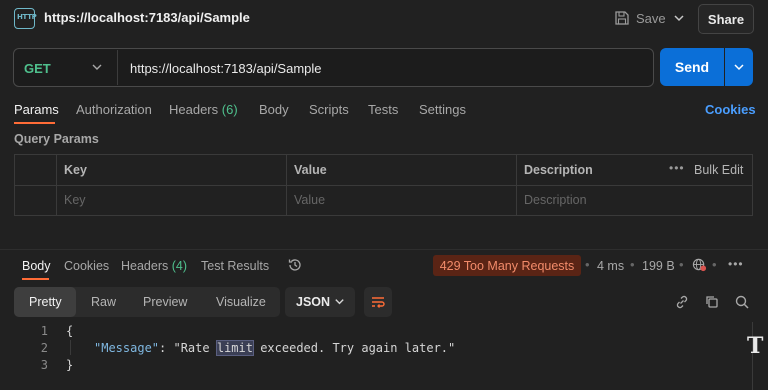 Image resolution: width=768 pixels, height=390 pixels. I want to click on search-icon, so click(742, 302).